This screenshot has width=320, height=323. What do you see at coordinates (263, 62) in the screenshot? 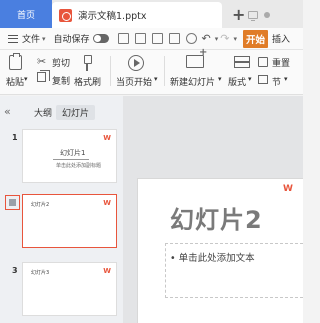
I see `reset-icon` at bounding box center [263, 62].